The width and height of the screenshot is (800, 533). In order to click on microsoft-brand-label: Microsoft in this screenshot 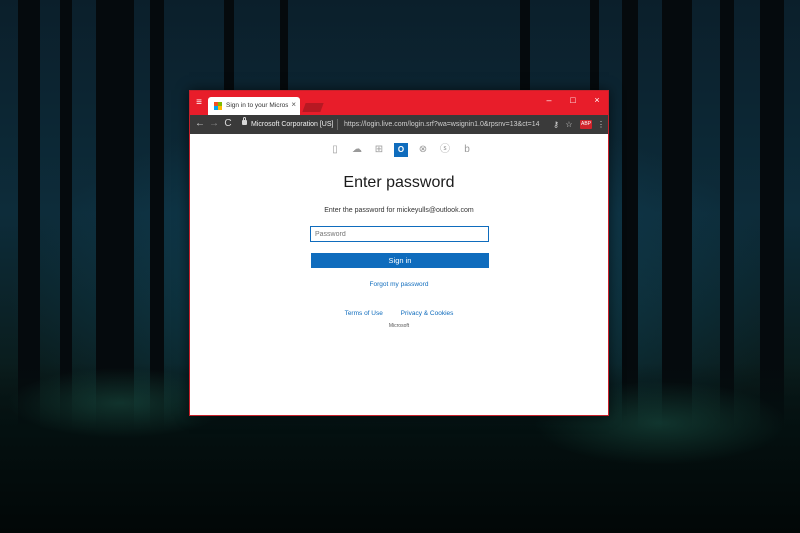, I will do `click(399, 326)`.